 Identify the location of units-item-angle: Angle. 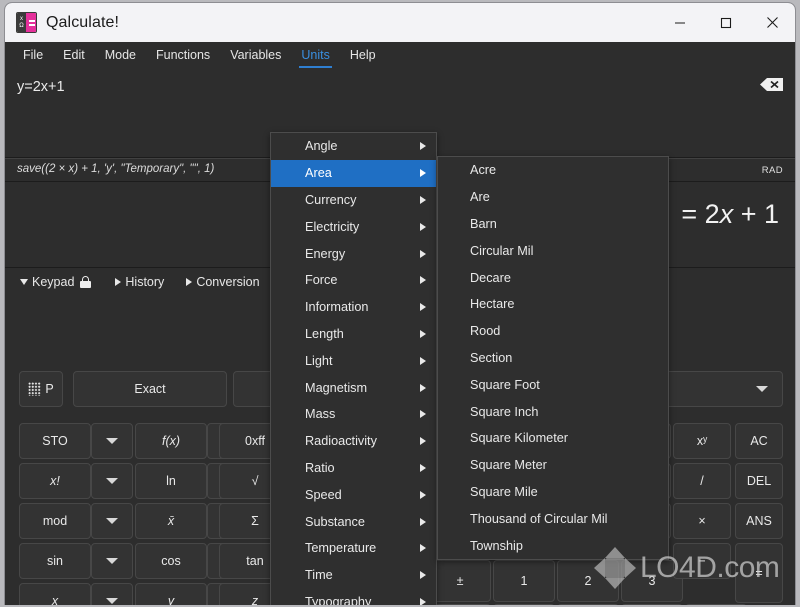
(353, 146).